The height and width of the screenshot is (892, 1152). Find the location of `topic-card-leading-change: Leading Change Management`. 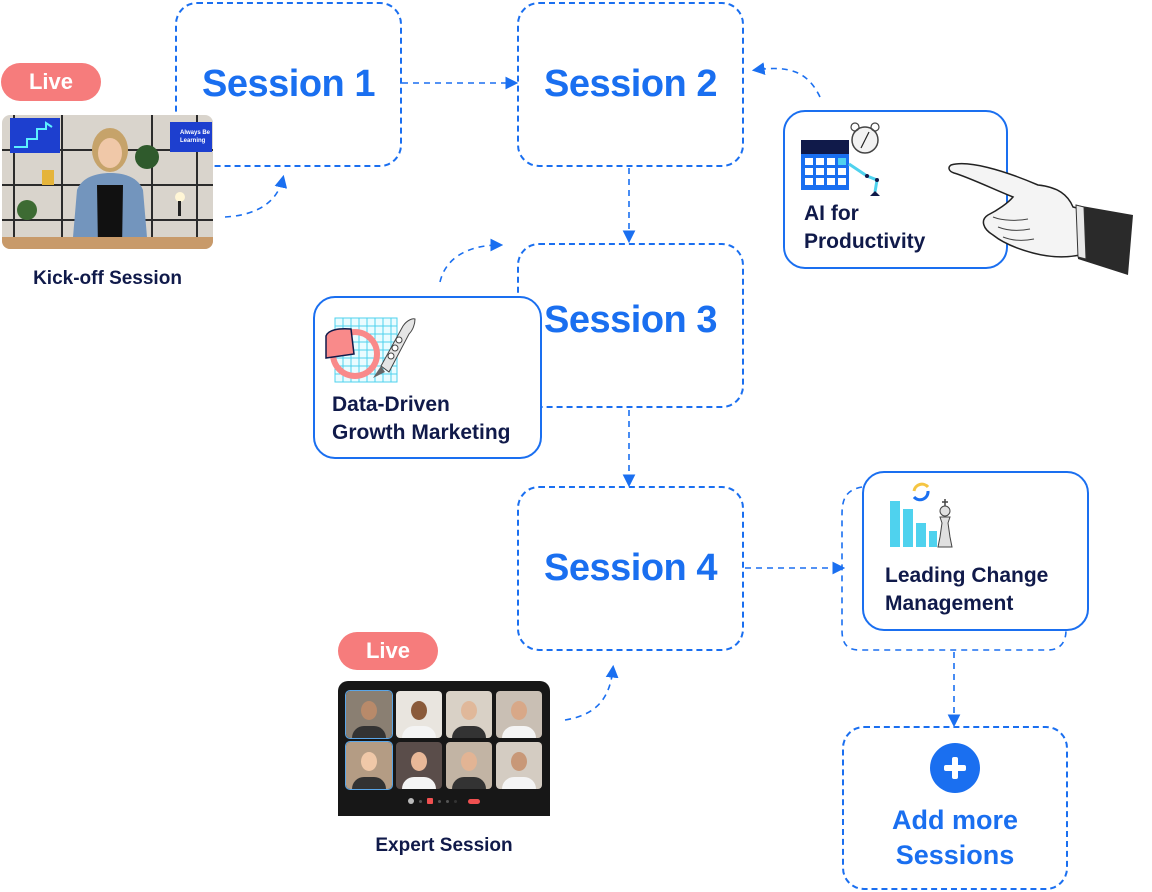

topic-card-leading-change: Leading Change Management is located at coordinates (975, 551).